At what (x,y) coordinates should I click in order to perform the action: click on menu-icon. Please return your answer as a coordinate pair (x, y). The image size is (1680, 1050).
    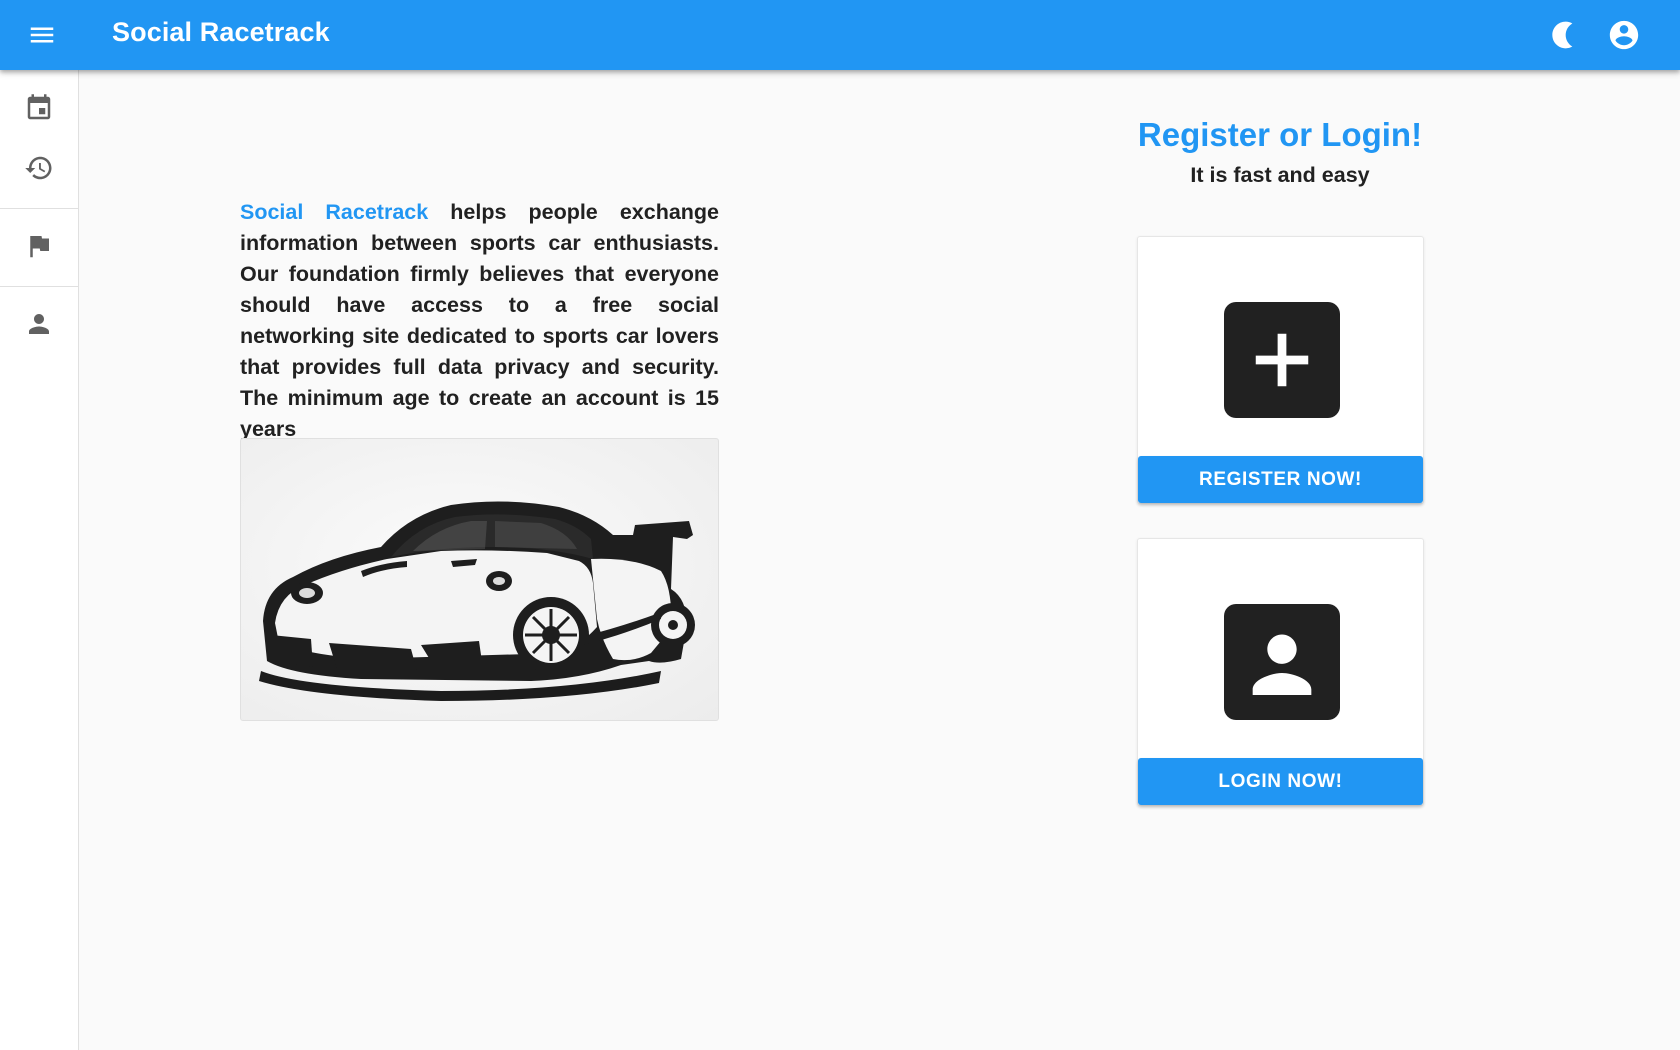
    Looking at the image, I should click on (42, 35).